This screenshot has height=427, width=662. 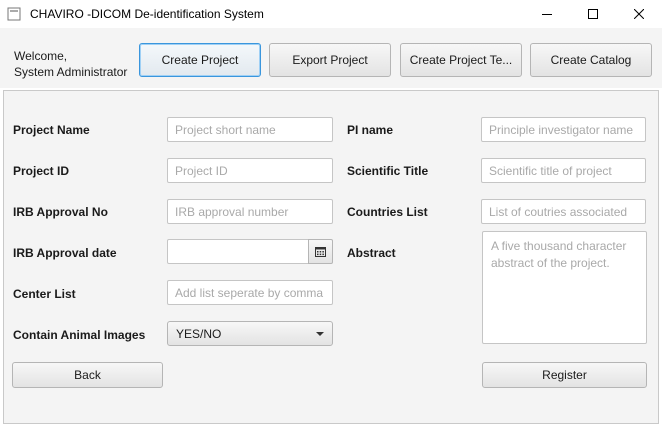 What do you see at coordinates (79, 335) in the screenshot?
I see `contain-animal-images-label: Contain Animal Images` at bounding box center [79, 335].